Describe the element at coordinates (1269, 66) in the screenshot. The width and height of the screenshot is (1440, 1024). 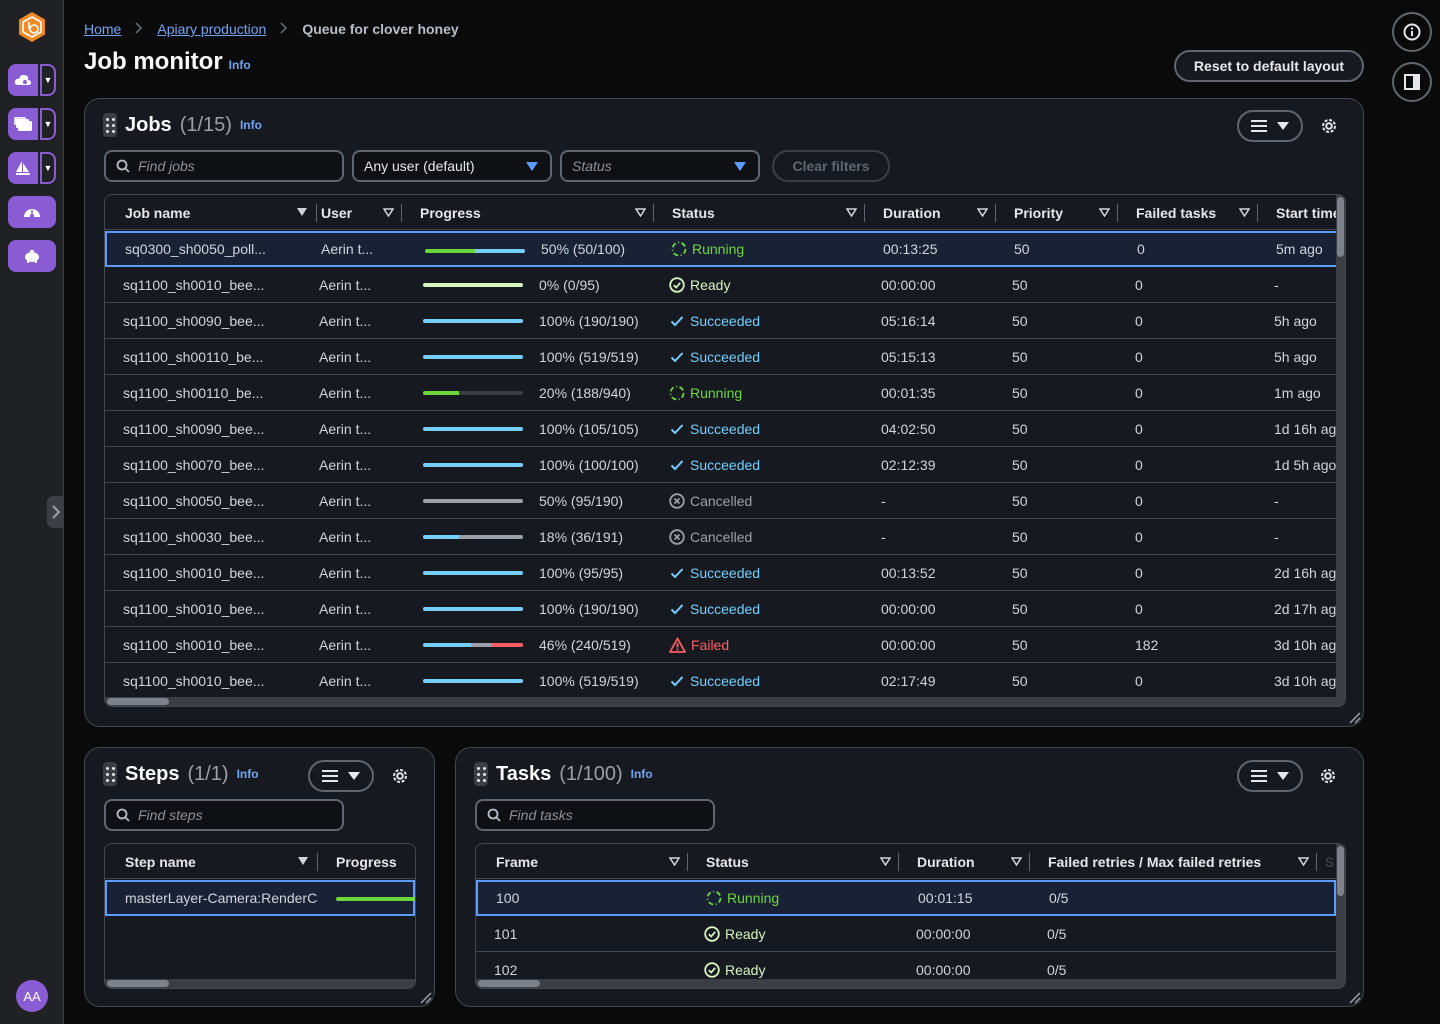
I see `reset-layout-button: Reset to default layout` at that location.